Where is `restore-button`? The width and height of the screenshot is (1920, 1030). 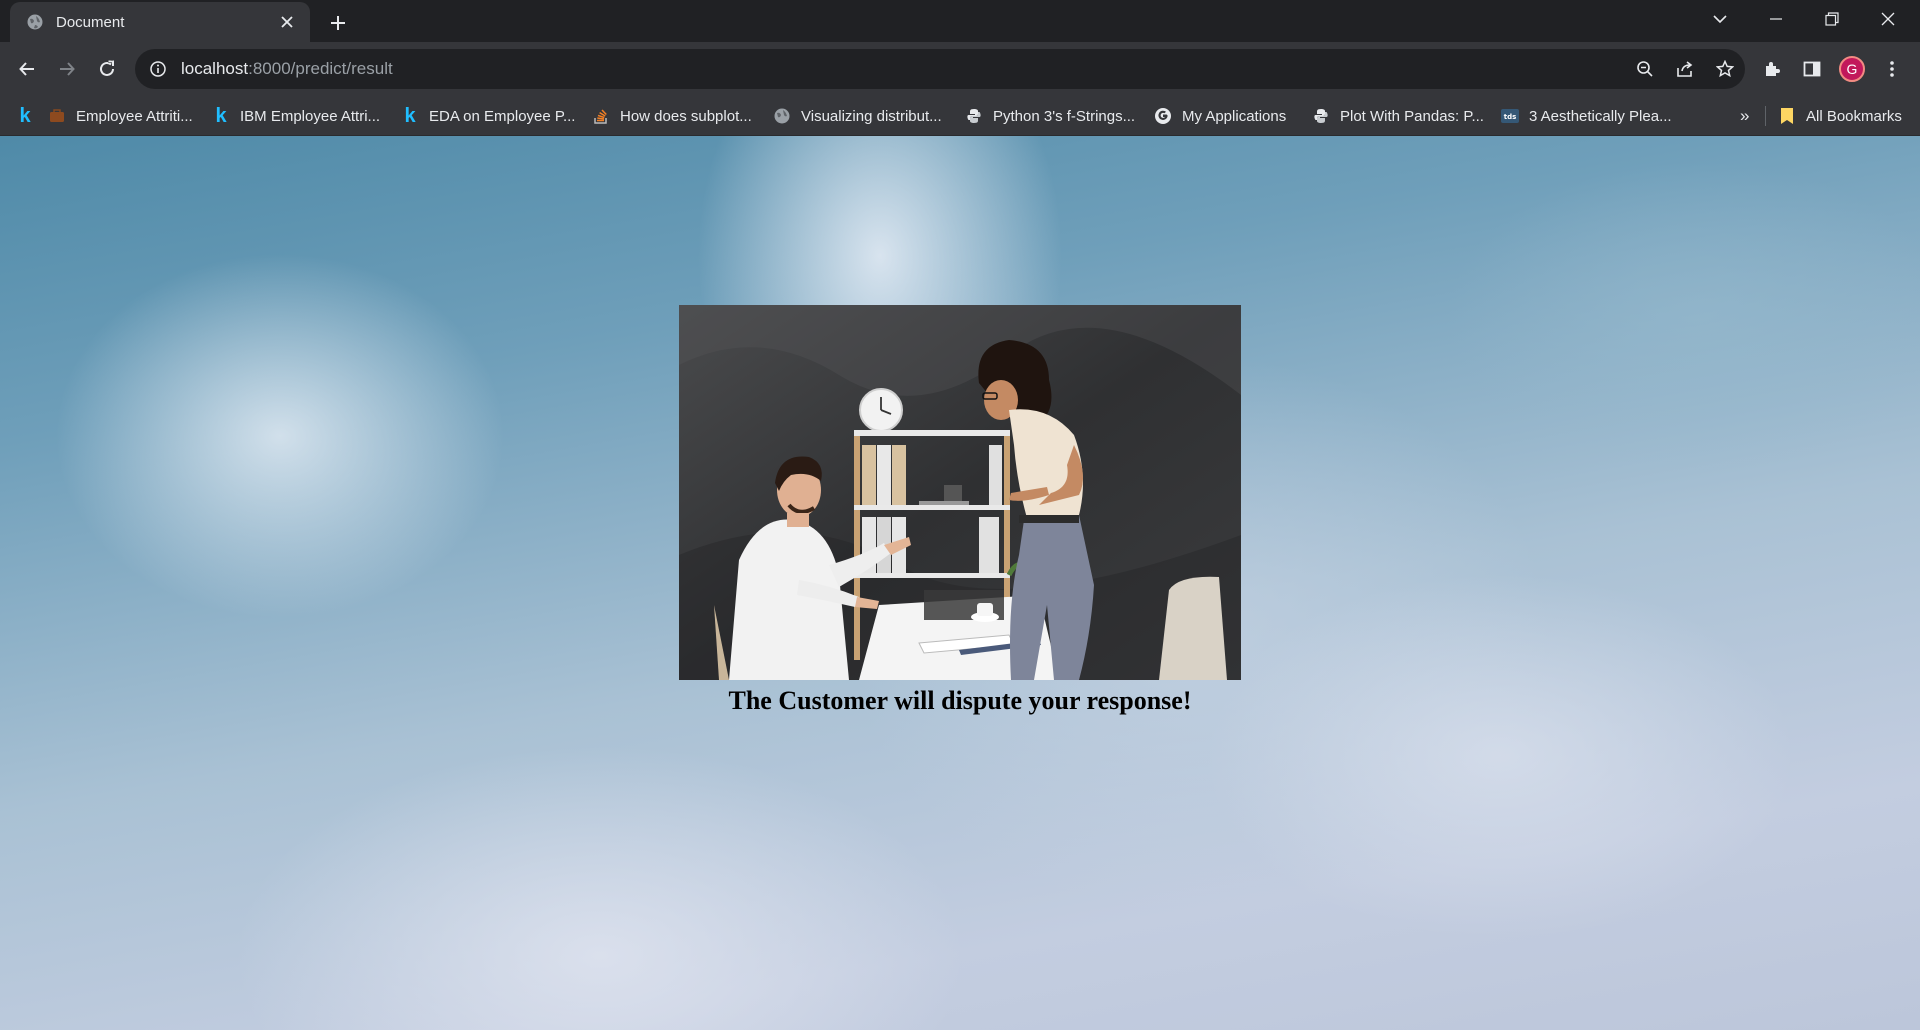
restore-button is located at coordinates (1832, 19).